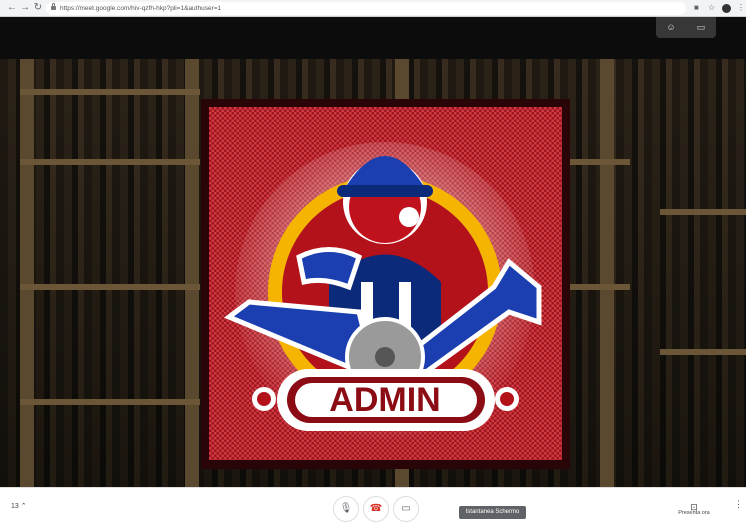 This screenshot has width=746, height=522. What do you see at coordinates (701, 27) in the screenshot?
I see `chat-icon: ▭` at bounding box center [701, 27].